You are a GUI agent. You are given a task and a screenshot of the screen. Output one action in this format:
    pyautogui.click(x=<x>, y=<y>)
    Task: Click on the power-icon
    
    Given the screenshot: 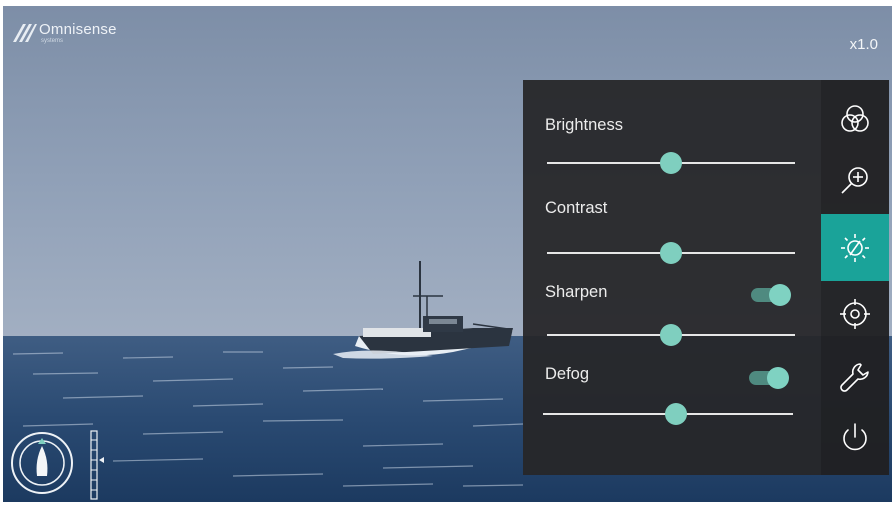 What is the action you would take?
    pyautogui.click(x=855, y=436)
    